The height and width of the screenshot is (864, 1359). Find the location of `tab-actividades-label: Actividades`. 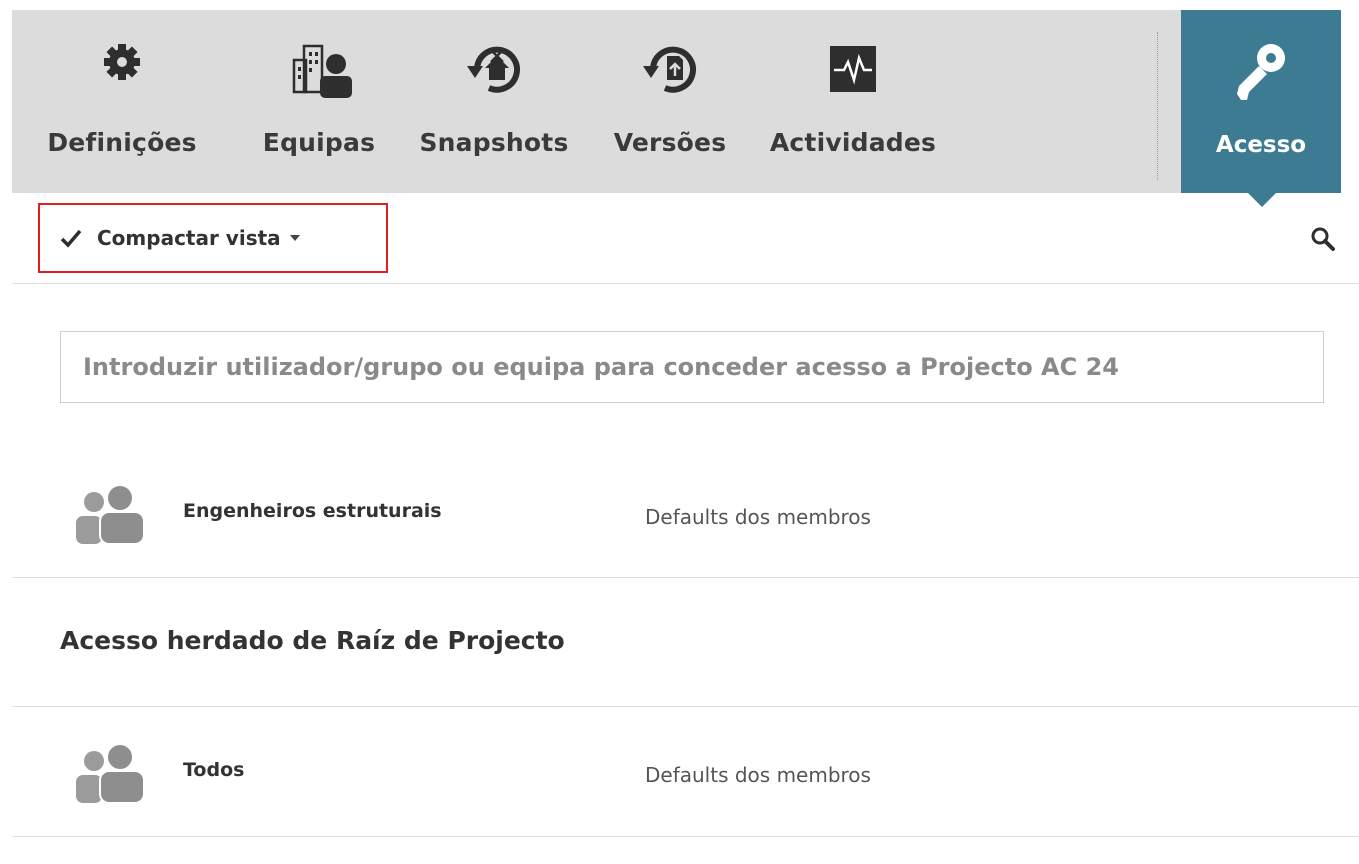

tab-actividades-label: Actividades is located at coordinates (853, 142).